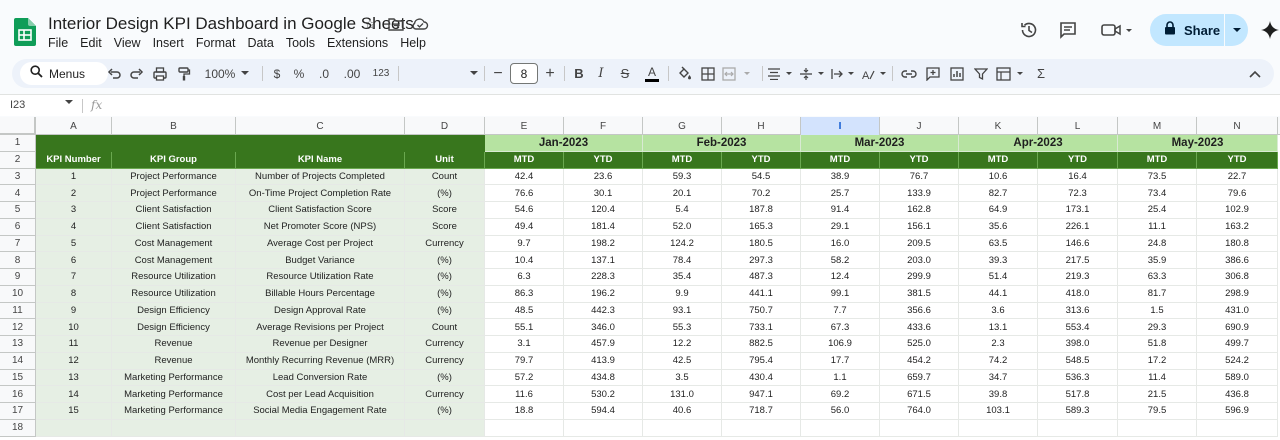  What do you see at coordinates (919, 260) in the screenshot?
I see `ytd-value-cell: 203.0` at bounding box center [919, 260].